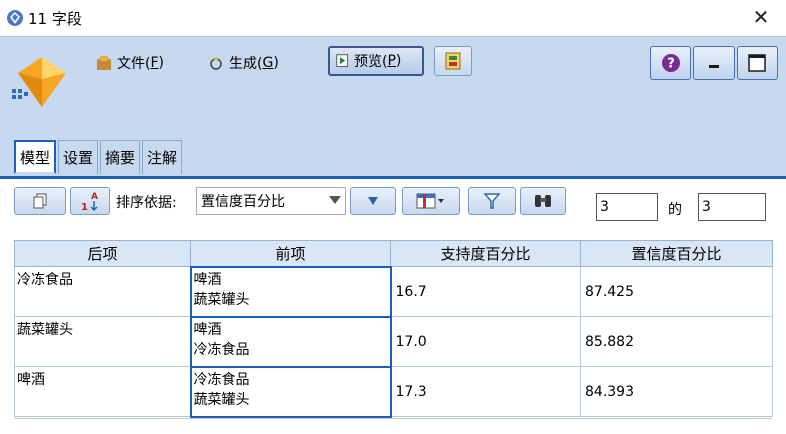 This screenshot has width=786, height=434. I want to click on tab-strip: 模型 设置 摘要 注解, so click(99, 154).